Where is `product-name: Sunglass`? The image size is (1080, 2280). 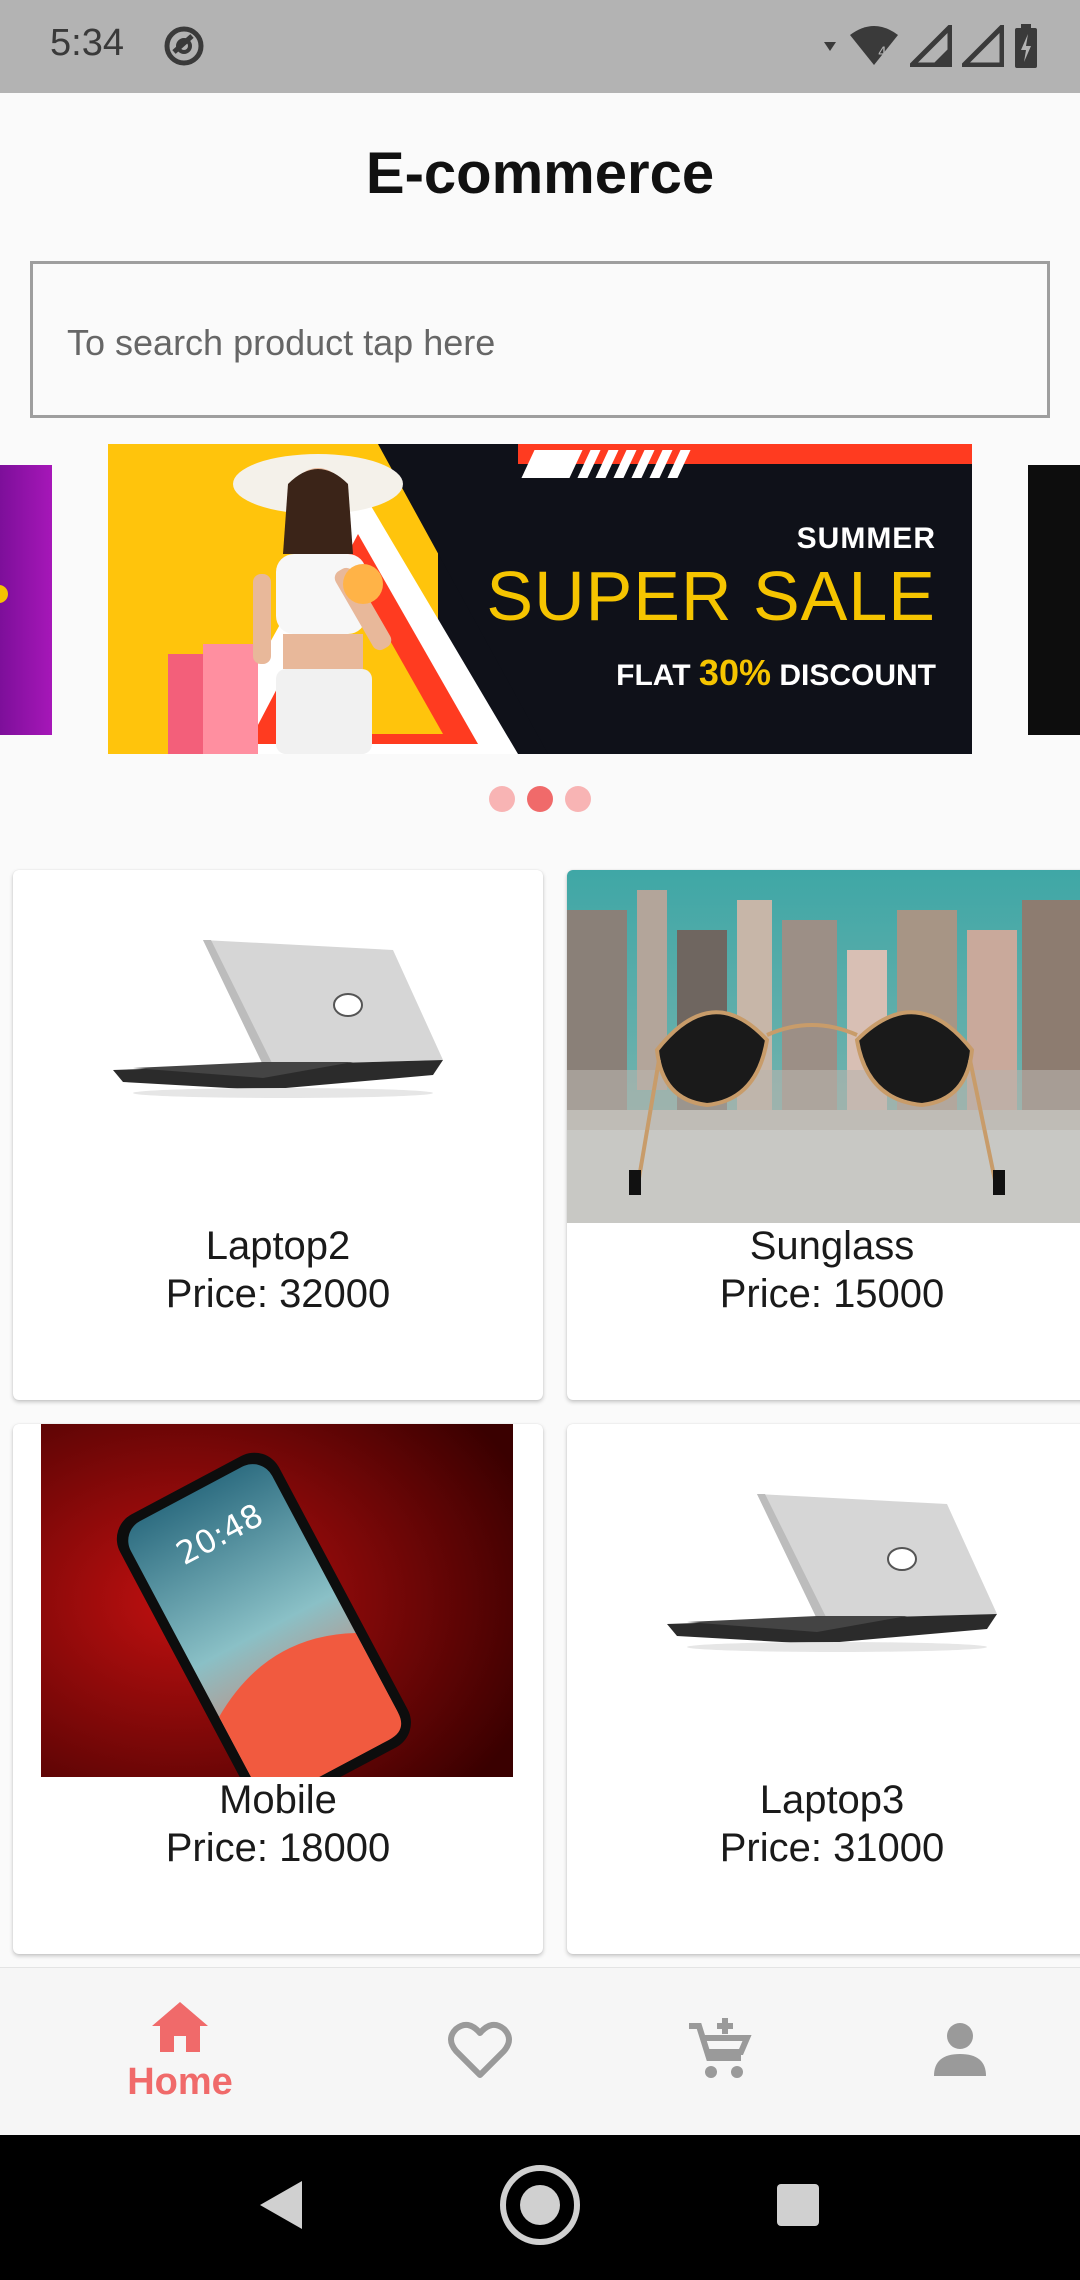 product-name: Sunglass is located at coordinates (832, 1246).